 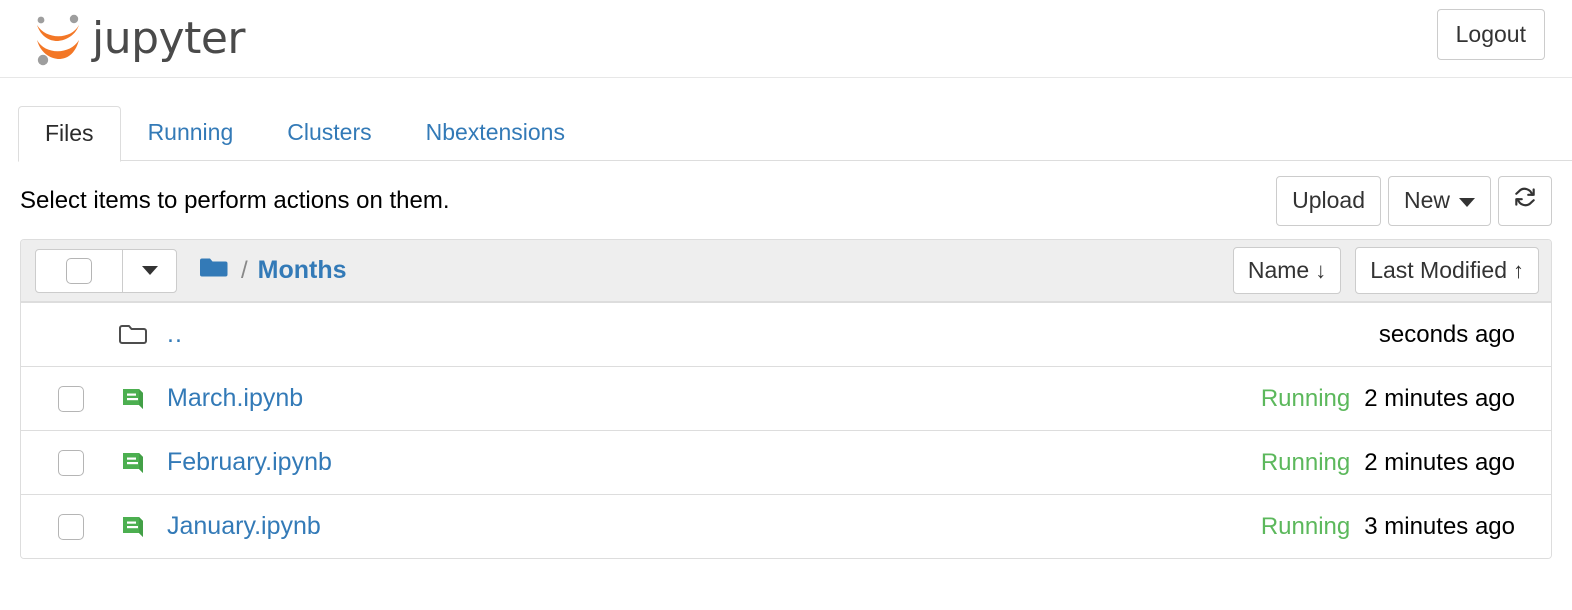 I want to click on breadcrumb: / Months, so click(x=273, y=270).